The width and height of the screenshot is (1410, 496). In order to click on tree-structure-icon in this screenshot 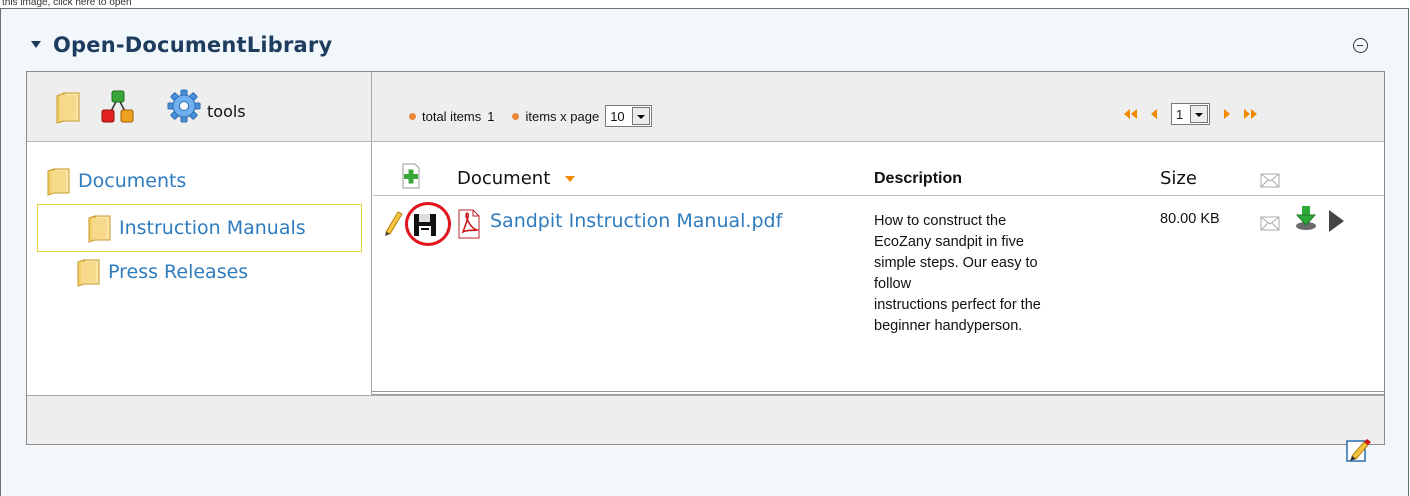, I will do `click(118, 107)`.